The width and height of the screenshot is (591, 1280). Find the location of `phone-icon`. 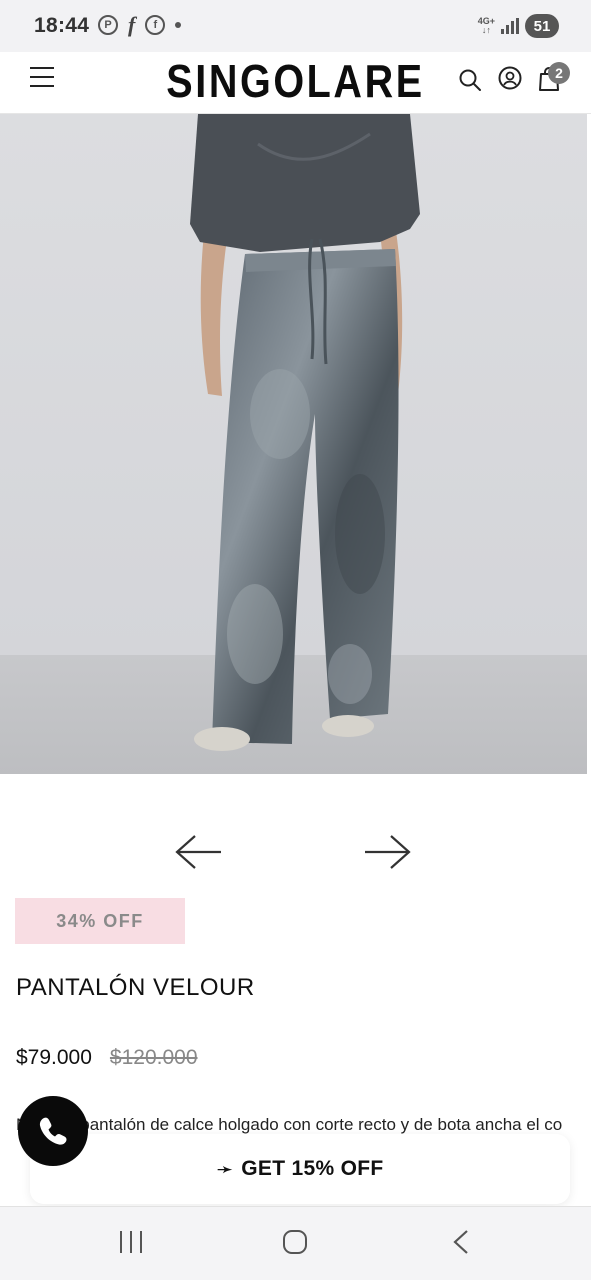

phone-icon is located at coordinates (53, 1131).